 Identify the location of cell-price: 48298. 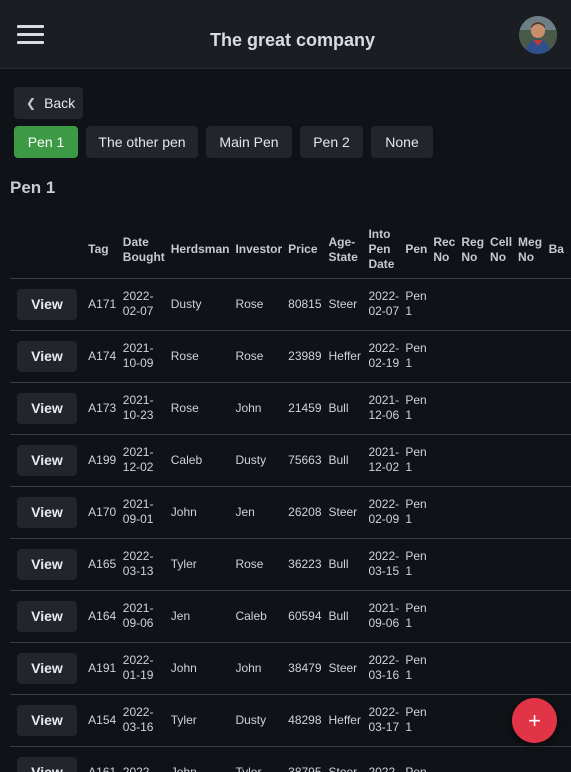
(305, 720).